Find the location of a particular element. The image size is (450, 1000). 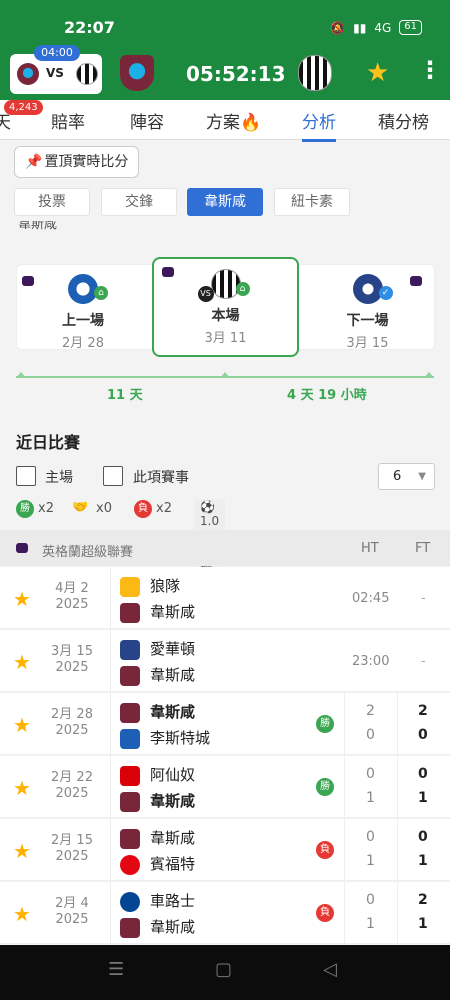

chip-west-ham: 韋斯咸 is located at coordinates (225, 202).